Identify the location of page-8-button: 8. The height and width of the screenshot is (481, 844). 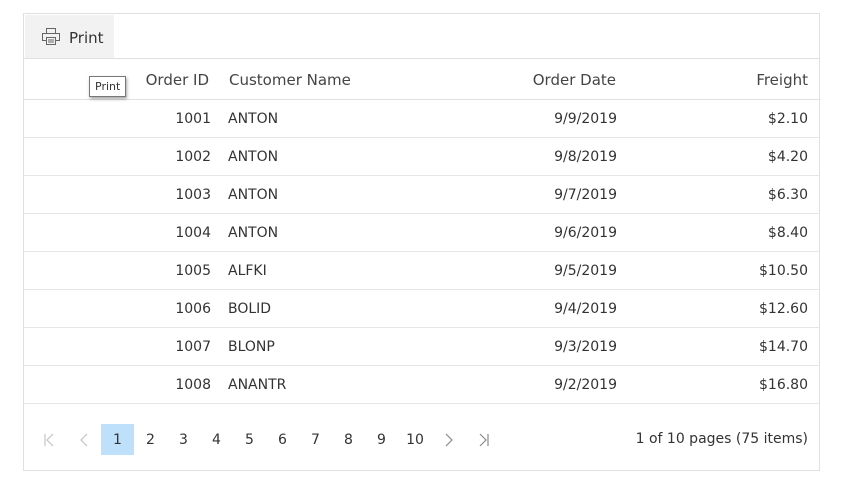
(348, 439).